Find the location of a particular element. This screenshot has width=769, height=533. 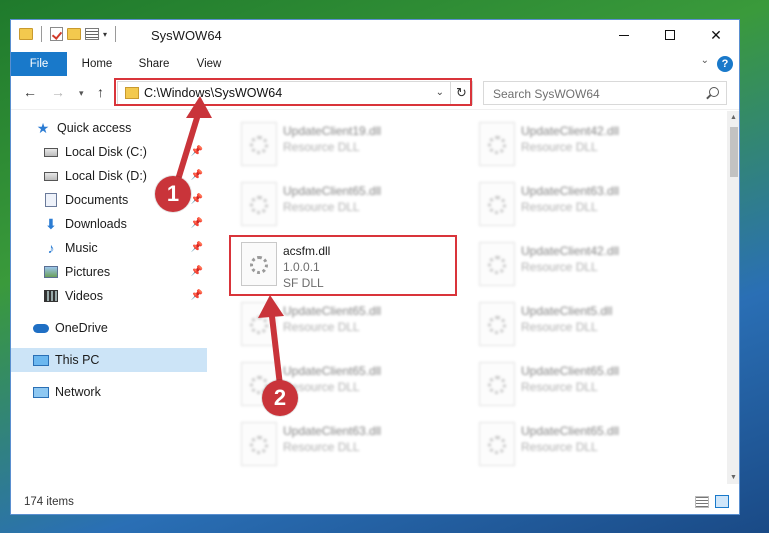

maximize-icon is located at coordinates (670, 35).